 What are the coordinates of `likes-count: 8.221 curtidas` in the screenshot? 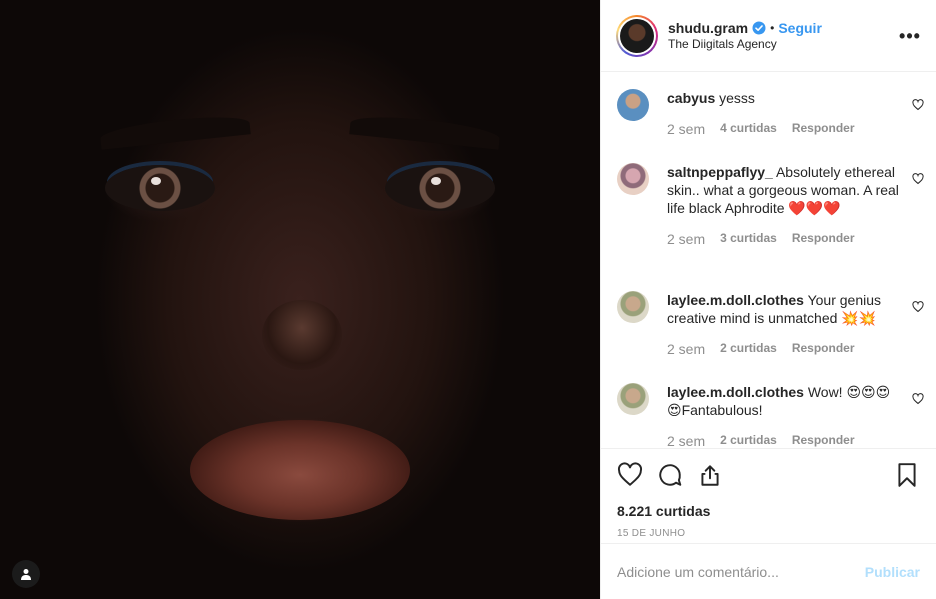 It's located at (768, 511).